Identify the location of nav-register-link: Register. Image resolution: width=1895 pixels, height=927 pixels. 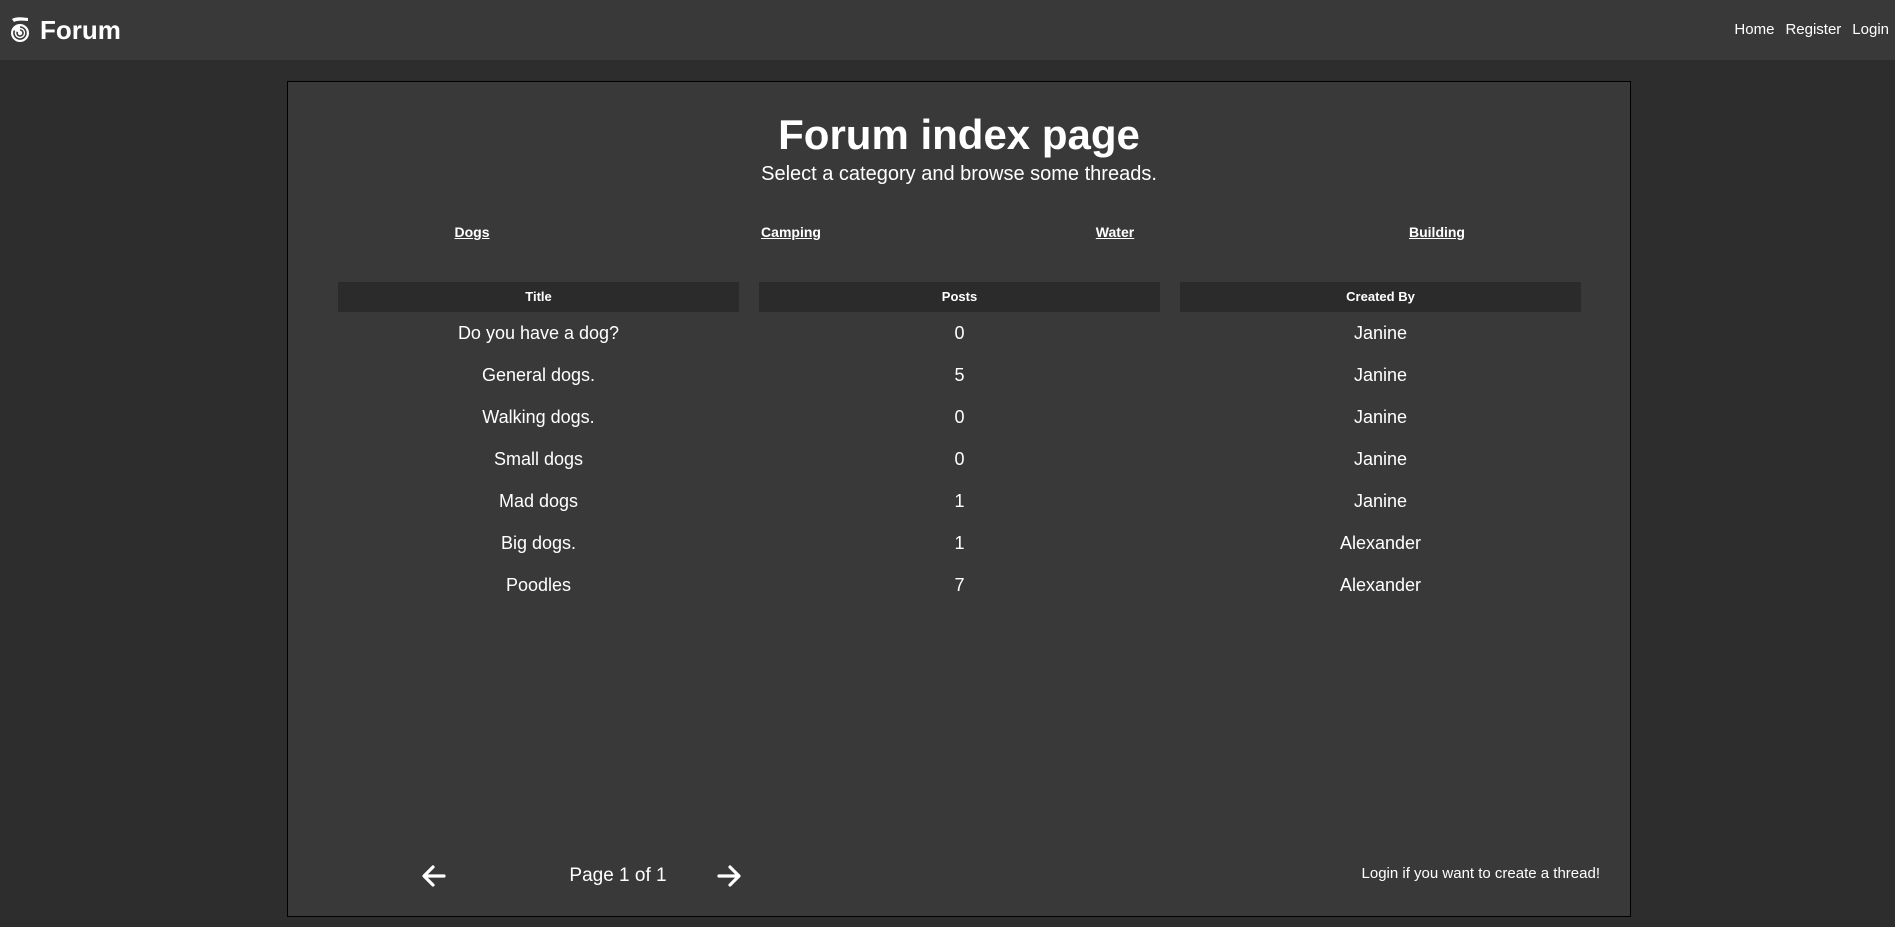
(1813, 30).